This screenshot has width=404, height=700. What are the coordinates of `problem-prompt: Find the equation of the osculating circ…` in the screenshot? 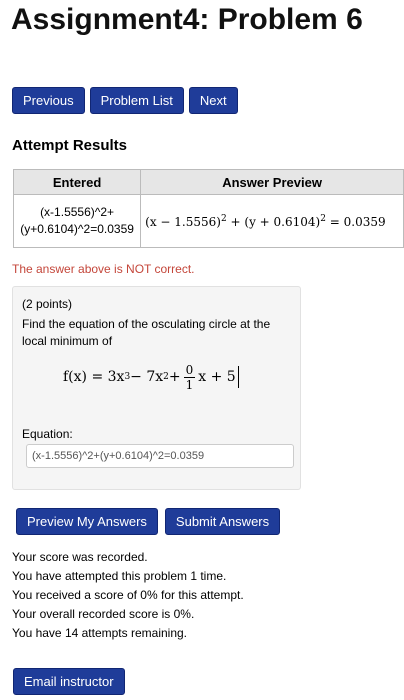 It's located at (146, 332).